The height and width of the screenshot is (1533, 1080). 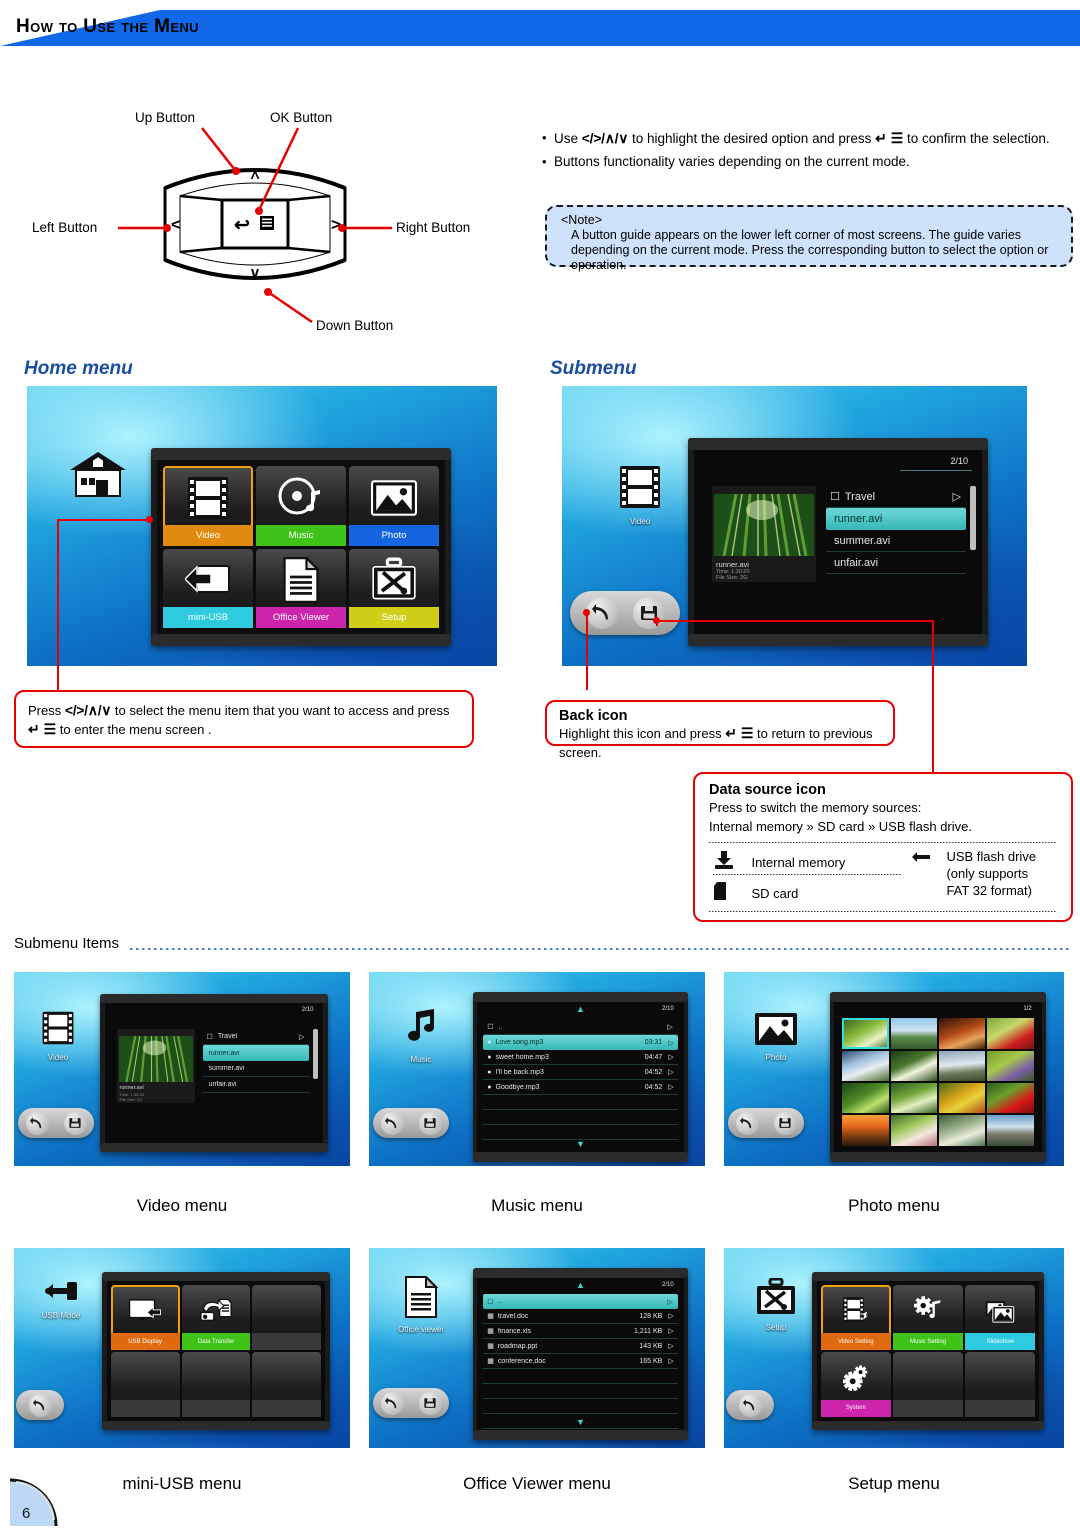 I want to click on file-row: ▦ conference.doc 165 KB ▷, so click(x=580, y=1362).